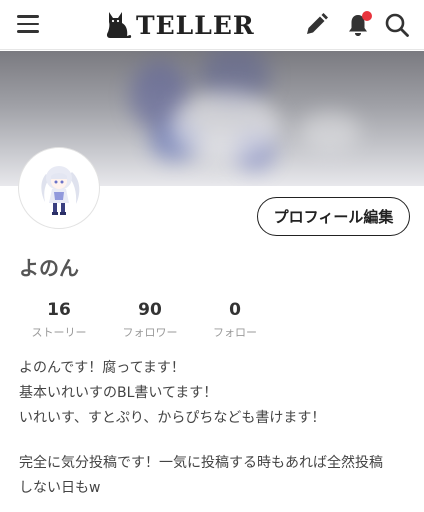  I want to click on top-nav-bar: TELLER, so click(212, 25).